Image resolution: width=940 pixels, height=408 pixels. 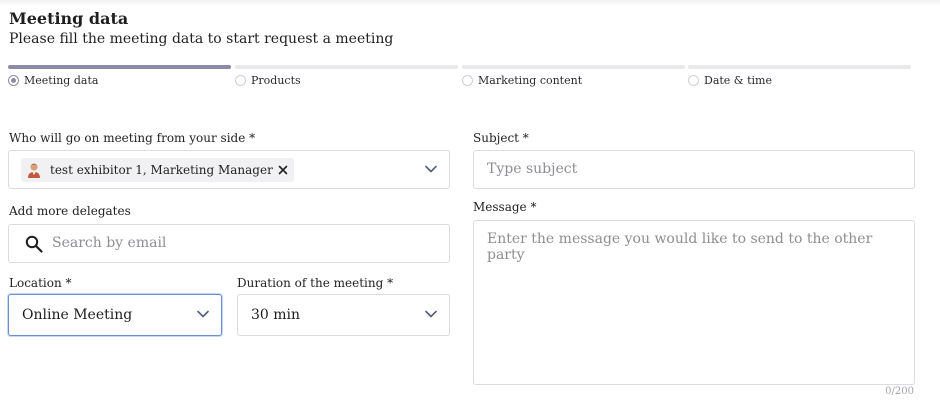 I want to click on attendees-select: test exhibitor 1, Marketing Manager, so click(x=229, y=169).